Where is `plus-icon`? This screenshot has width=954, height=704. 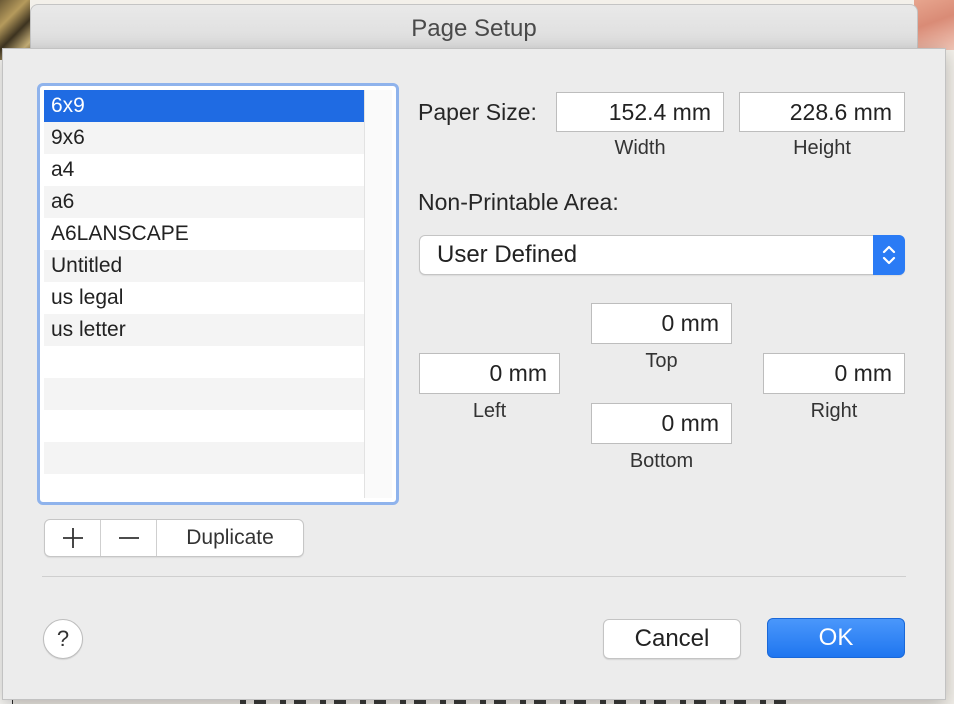 plus-icon is located at coordinates (72, 538).